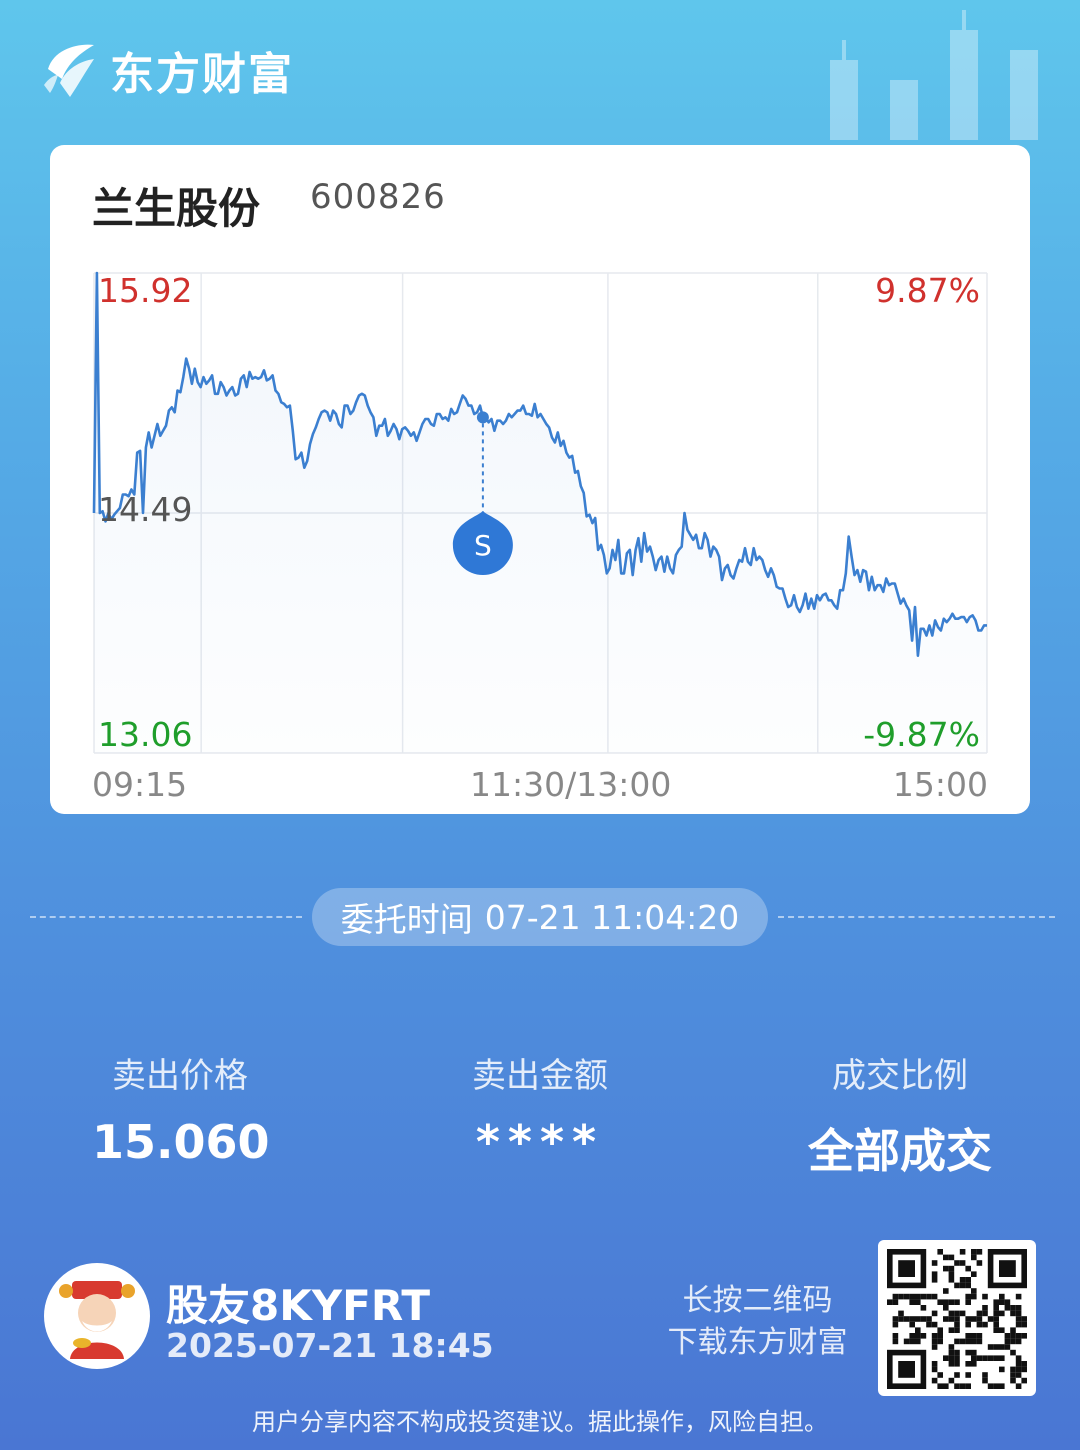 The width and height of the screenshot is (1080, 1450). I want to click on caishen-avatar-icon, so click(97, 1320).